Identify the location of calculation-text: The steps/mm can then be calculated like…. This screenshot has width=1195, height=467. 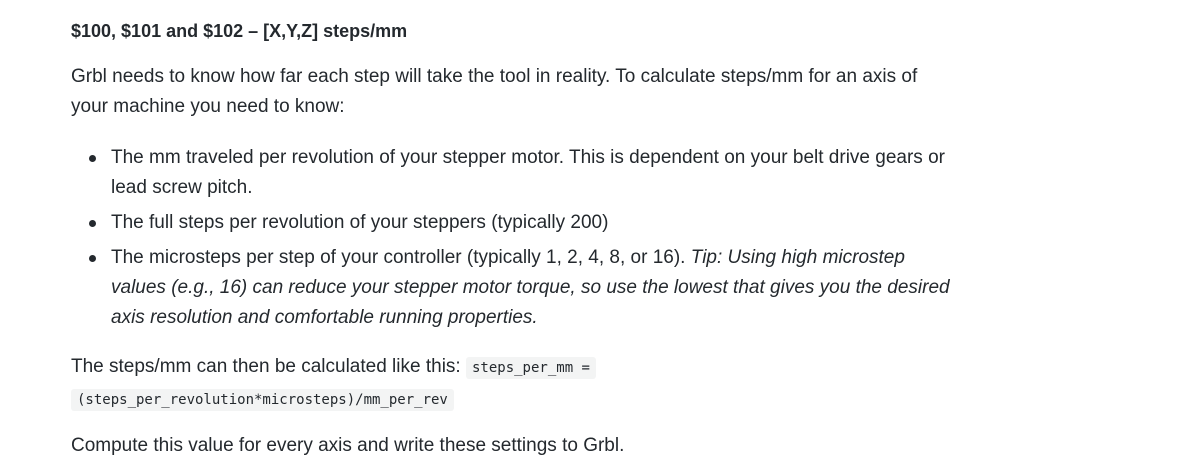
(268, 366).